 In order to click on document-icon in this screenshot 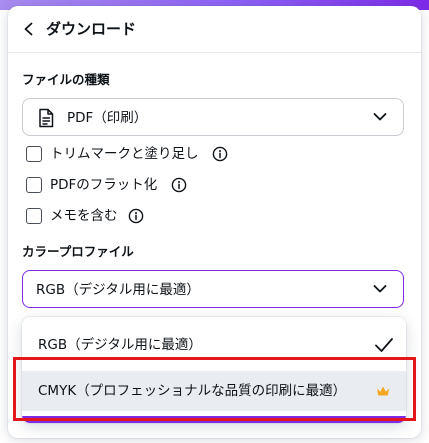, I will do `click(46, 118)`.